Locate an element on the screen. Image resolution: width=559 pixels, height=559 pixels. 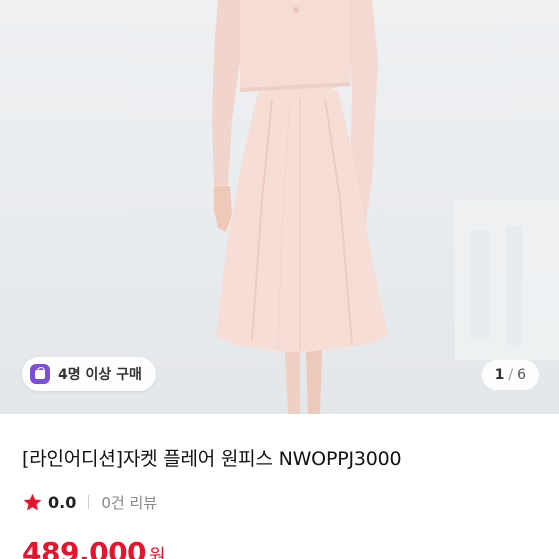
buyers-count-label: 4명 이상 구매 is located at coordinates (100, 375).